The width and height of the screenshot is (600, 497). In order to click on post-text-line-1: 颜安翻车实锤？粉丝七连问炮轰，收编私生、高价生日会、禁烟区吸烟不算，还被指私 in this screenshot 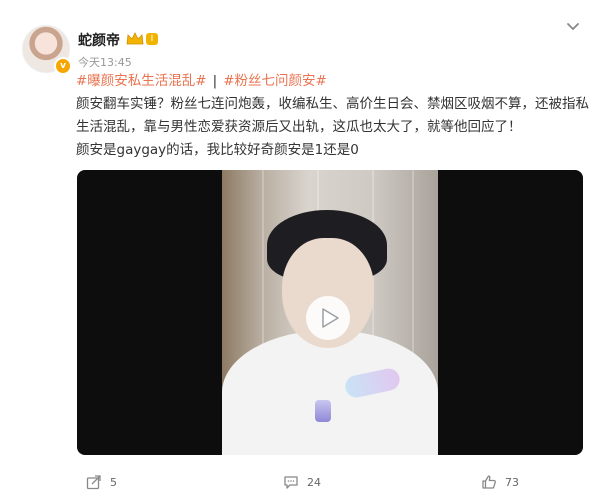, I will do `click(332, 104)`.